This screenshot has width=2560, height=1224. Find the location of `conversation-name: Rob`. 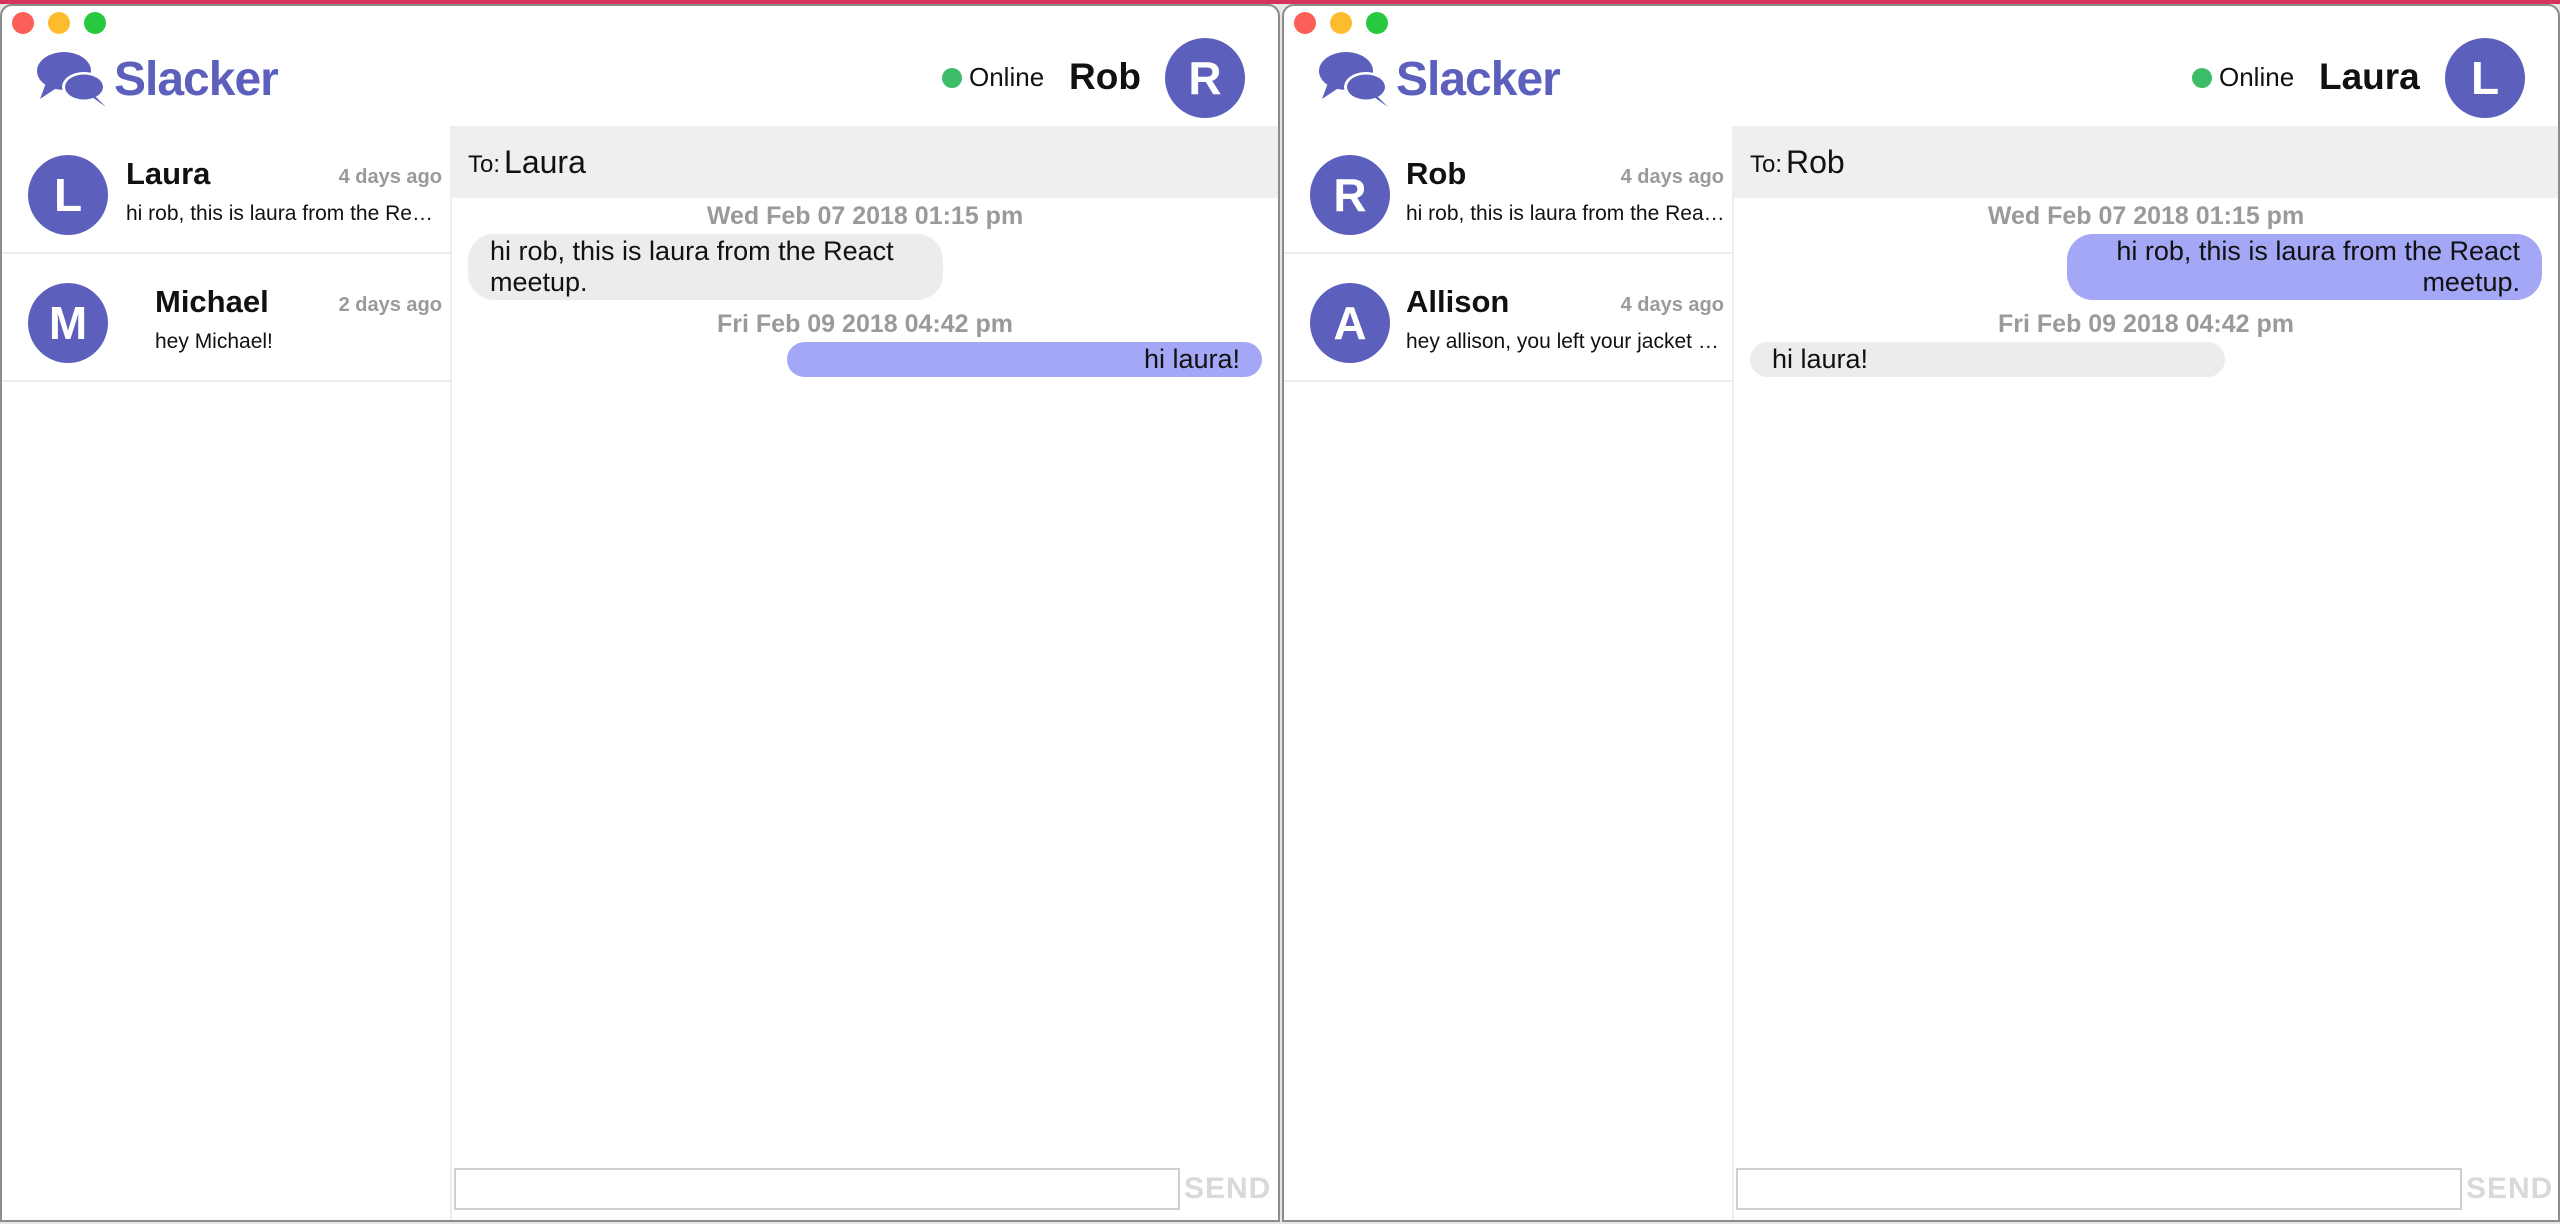

conversation-name: Rob is located at coordinates (1436, 173).